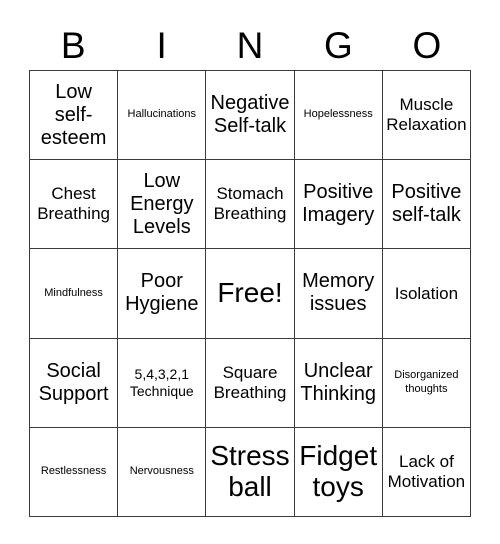 Image resolution: width=500 pixels, height=544 pixels. I want to click on bingo-cell-r5-c3: Stress ball, so click(250, 472).